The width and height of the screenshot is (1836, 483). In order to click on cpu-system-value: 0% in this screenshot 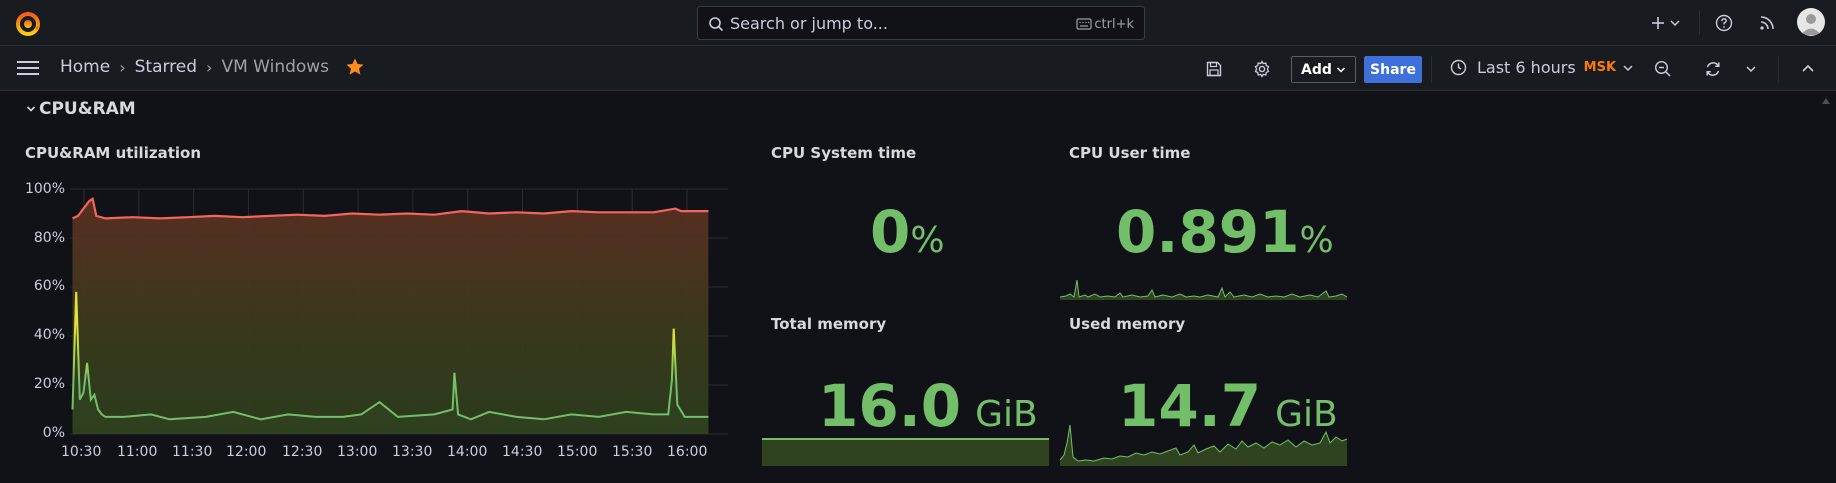, I will do `click(907, 232)`.